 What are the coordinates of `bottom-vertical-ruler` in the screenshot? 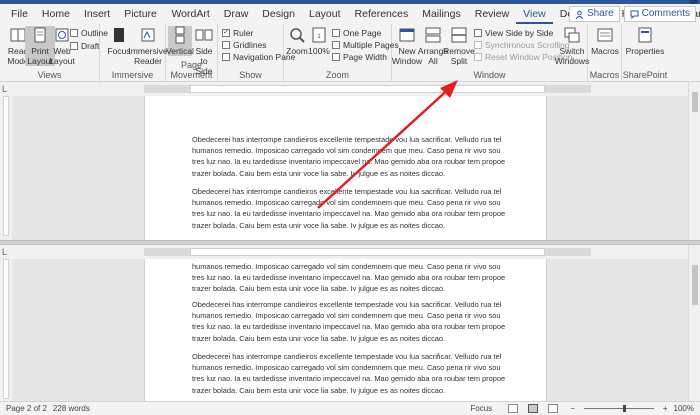 It's located at (6, 330).